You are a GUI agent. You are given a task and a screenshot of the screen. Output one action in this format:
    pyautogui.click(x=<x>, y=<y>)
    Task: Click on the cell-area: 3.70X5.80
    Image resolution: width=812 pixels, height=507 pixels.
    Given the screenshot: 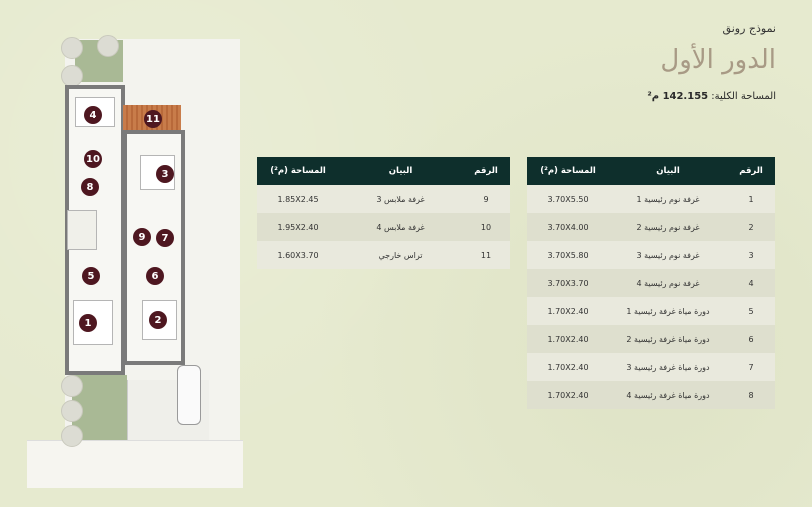 What is the action you would take?
    pyautogui.click(x=568, y=255)
    